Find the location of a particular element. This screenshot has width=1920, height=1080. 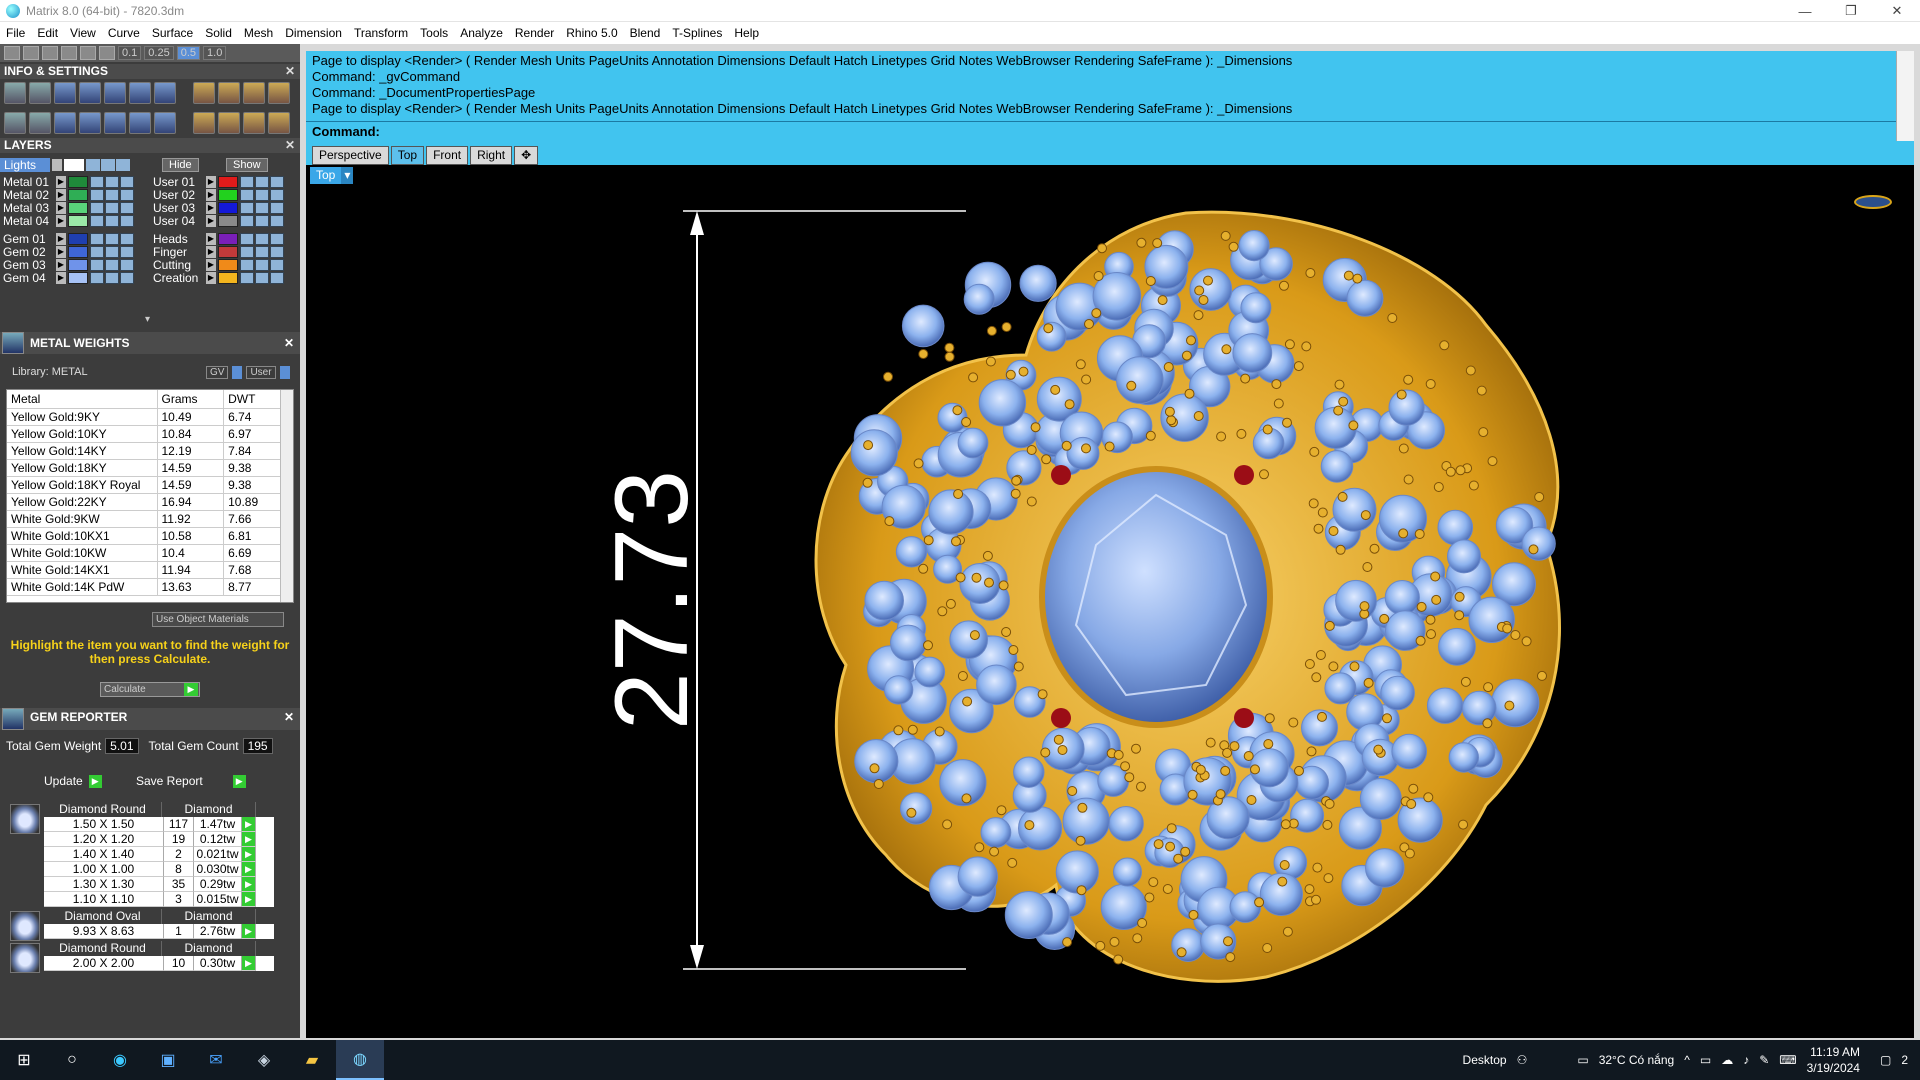

menu-item: Mesh is located at coordinates (258, 33).